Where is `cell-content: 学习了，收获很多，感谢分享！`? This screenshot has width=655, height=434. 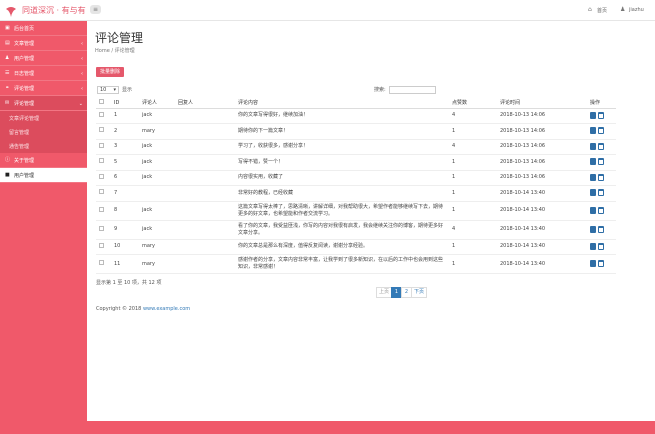 cell-content: 学习了，收获很多，感谢分享！ is located at coordinates (342, 147).